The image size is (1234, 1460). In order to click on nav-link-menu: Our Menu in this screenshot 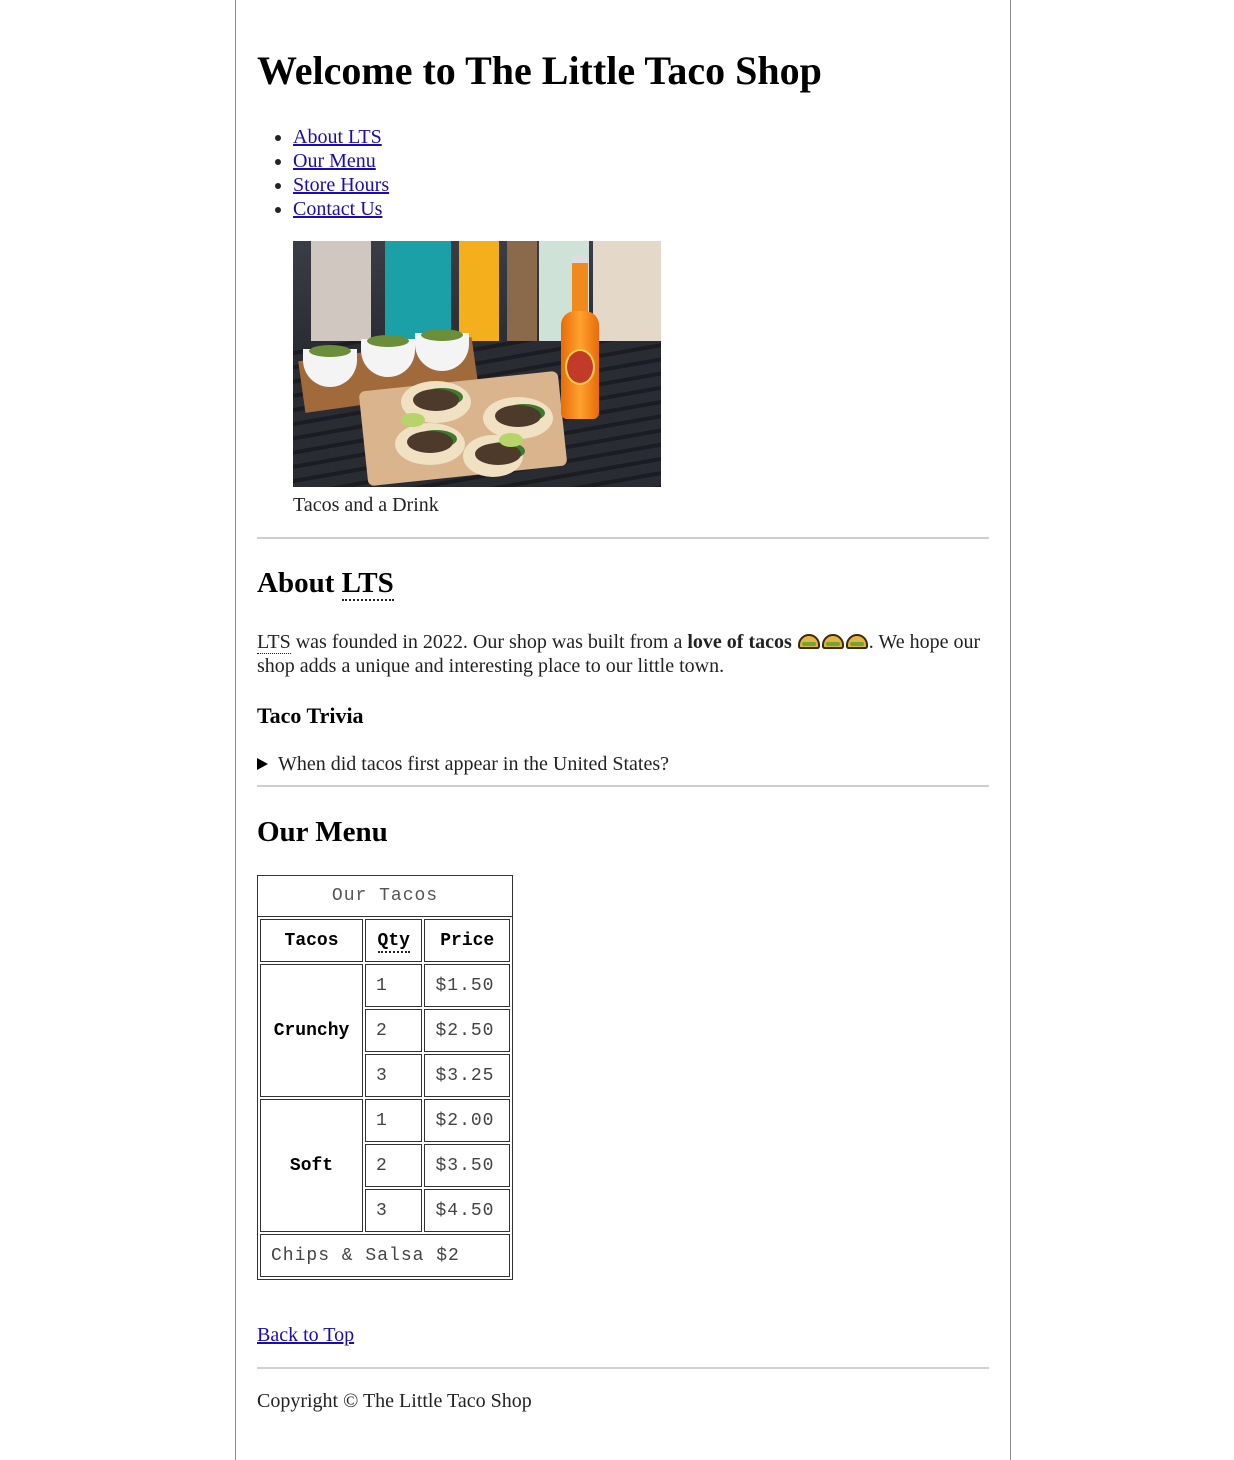, I will do `click(334, 161)`.